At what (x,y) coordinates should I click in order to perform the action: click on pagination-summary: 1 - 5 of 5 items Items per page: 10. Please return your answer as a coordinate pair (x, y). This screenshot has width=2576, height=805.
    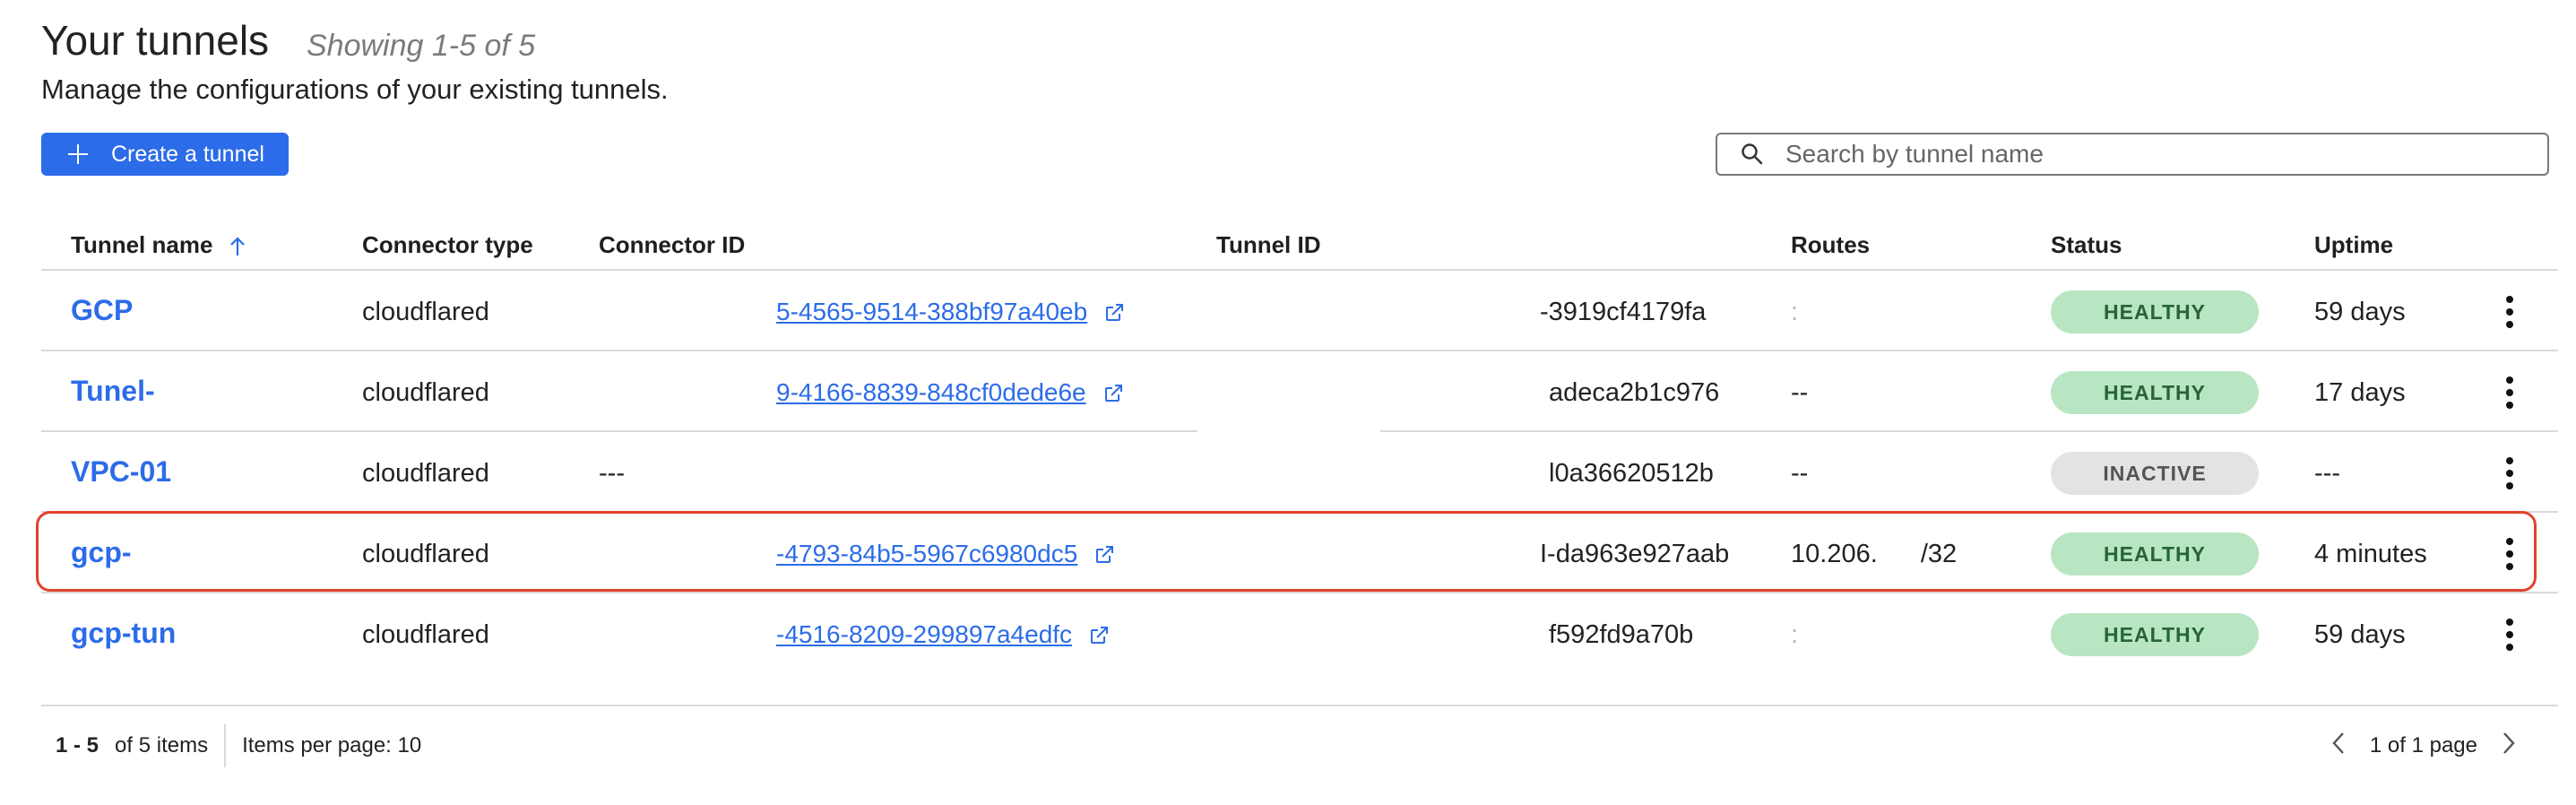
    Looking at the image, I should click on (231, 745).